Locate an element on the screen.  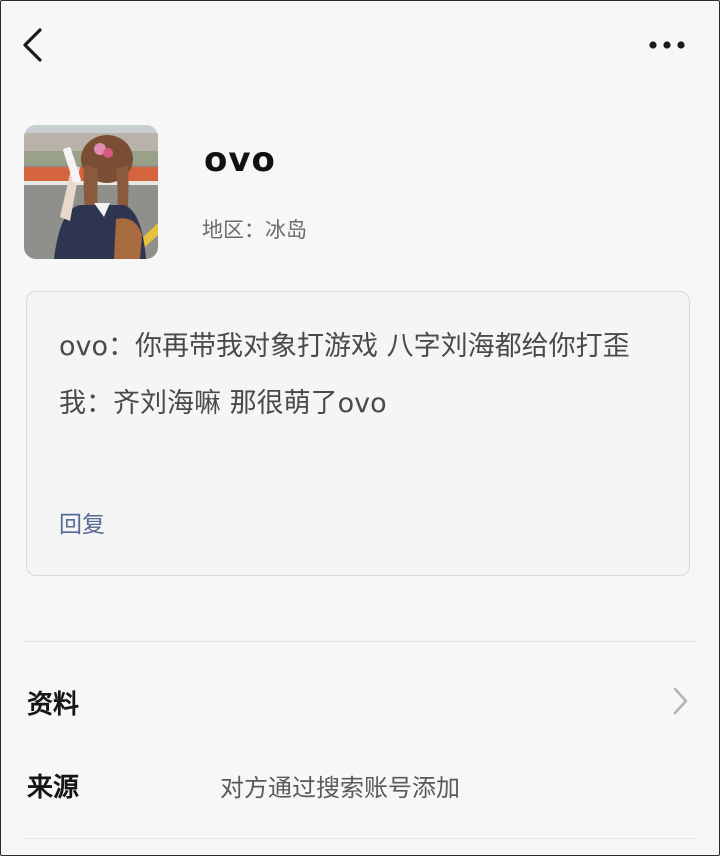
source-row: 来源 对方通过搜索账号添加 is located at coordinates (360, 784).